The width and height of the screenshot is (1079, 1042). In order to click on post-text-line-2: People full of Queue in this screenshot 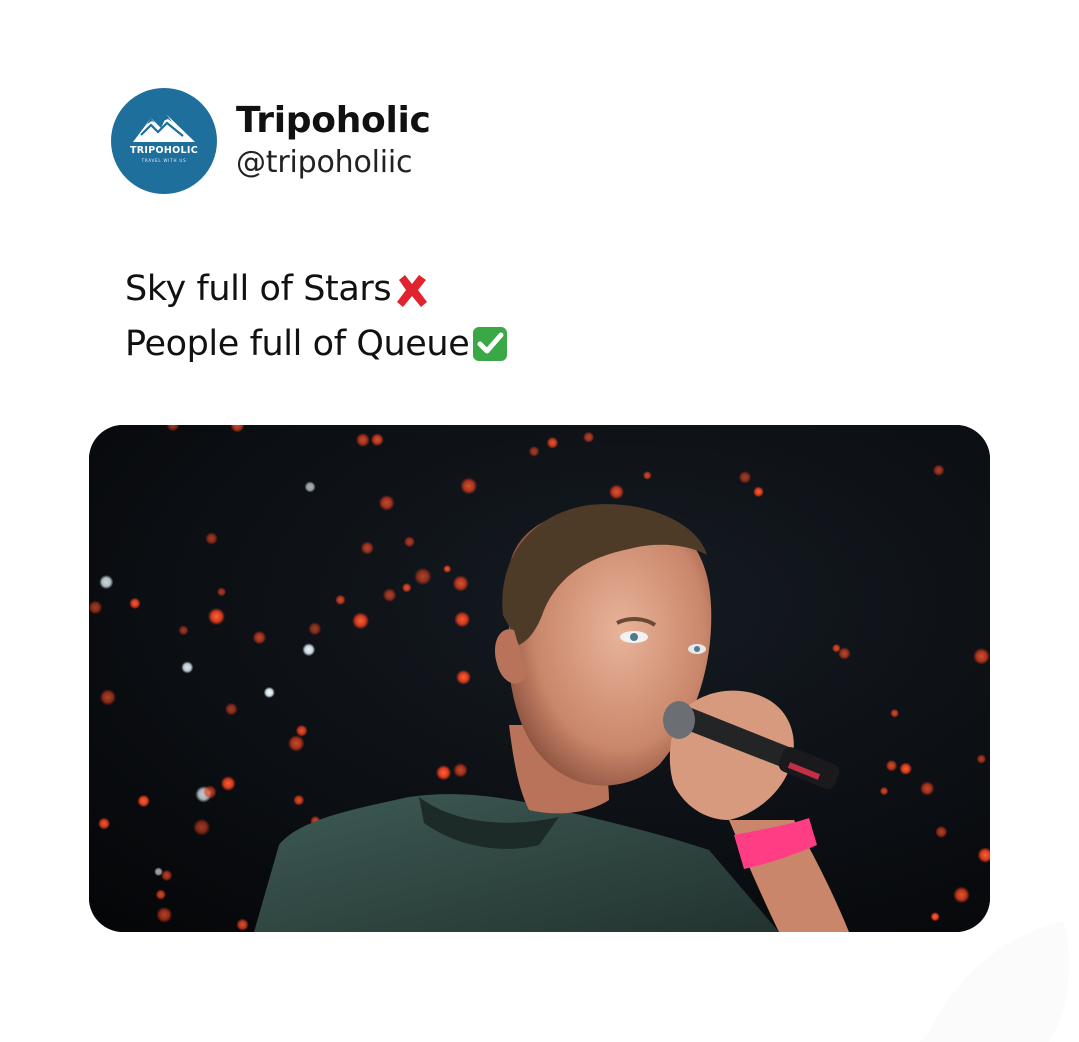, I will do `click(297, 344)`.